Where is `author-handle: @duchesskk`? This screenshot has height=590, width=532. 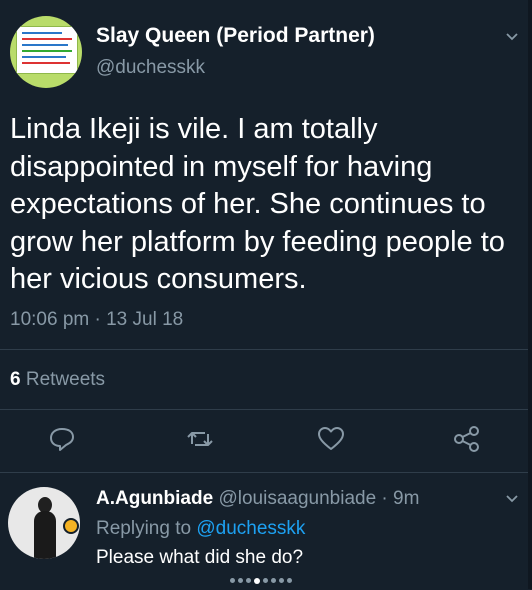
author-handle: @duchesskk is located at coordinates (150, 68).